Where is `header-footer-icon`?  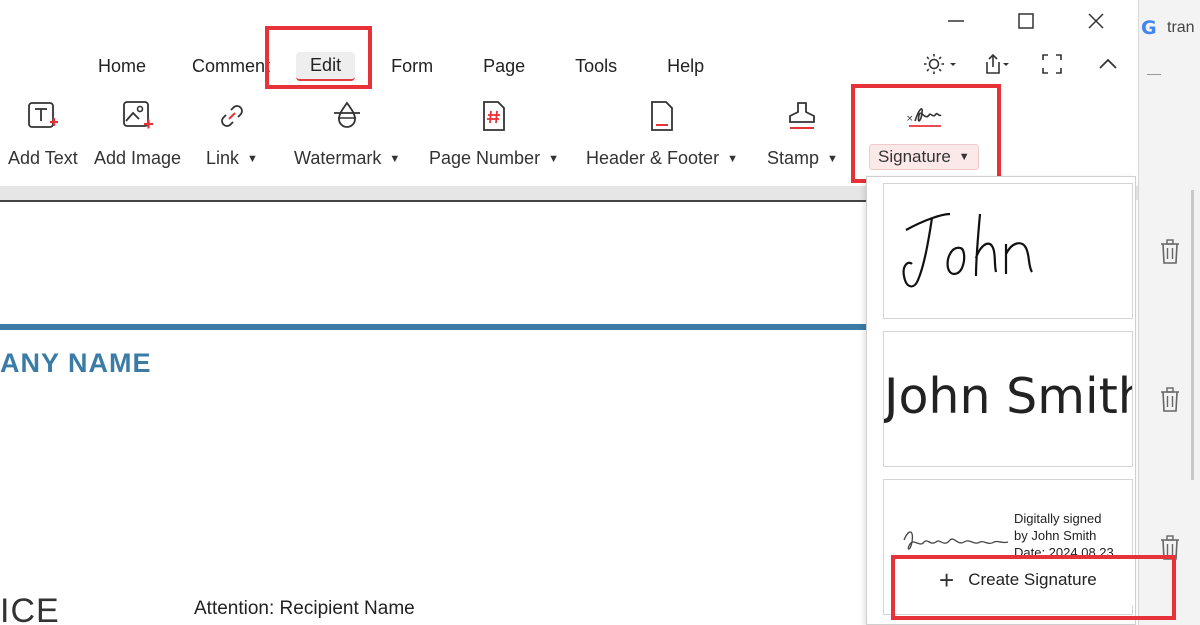
header-footer-icon is located at coordinates (662, 116).